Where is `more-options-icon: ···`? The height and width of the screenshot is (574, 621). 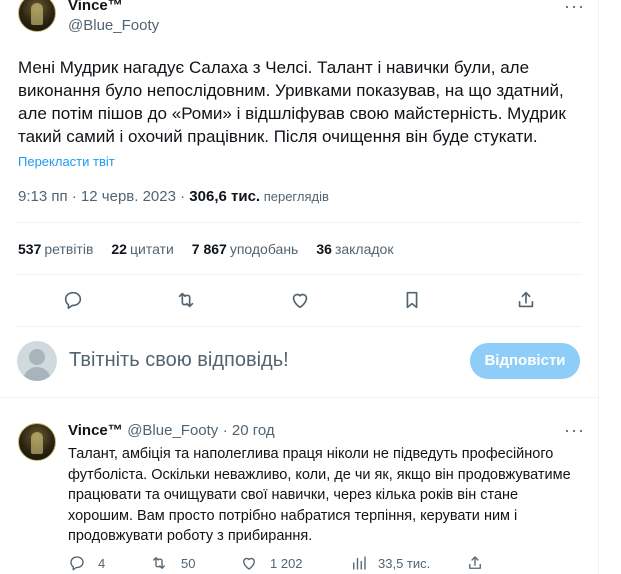 more-options-icon: ··· is located at coordinates (574, 8).